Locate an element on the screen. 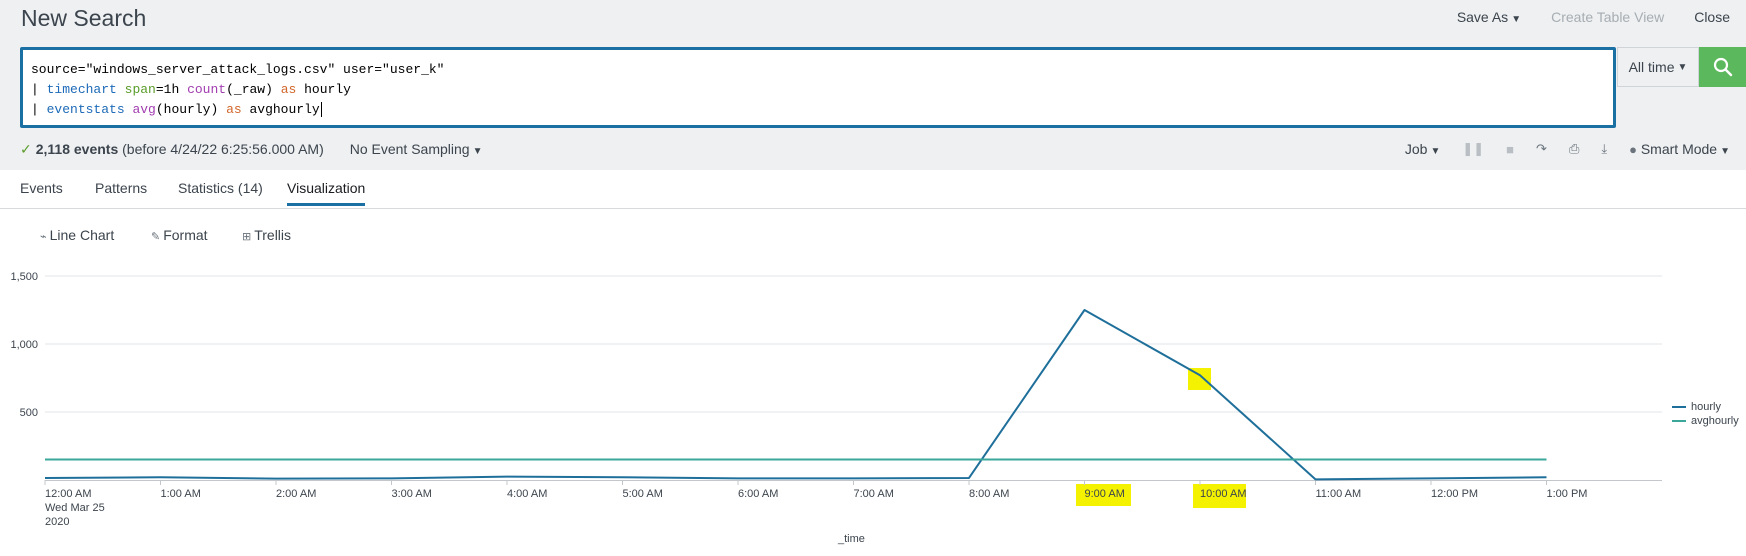 This screenshot has height=556, width=1746. alias-avghourly: avghourly is located at coordinates (280, 109).